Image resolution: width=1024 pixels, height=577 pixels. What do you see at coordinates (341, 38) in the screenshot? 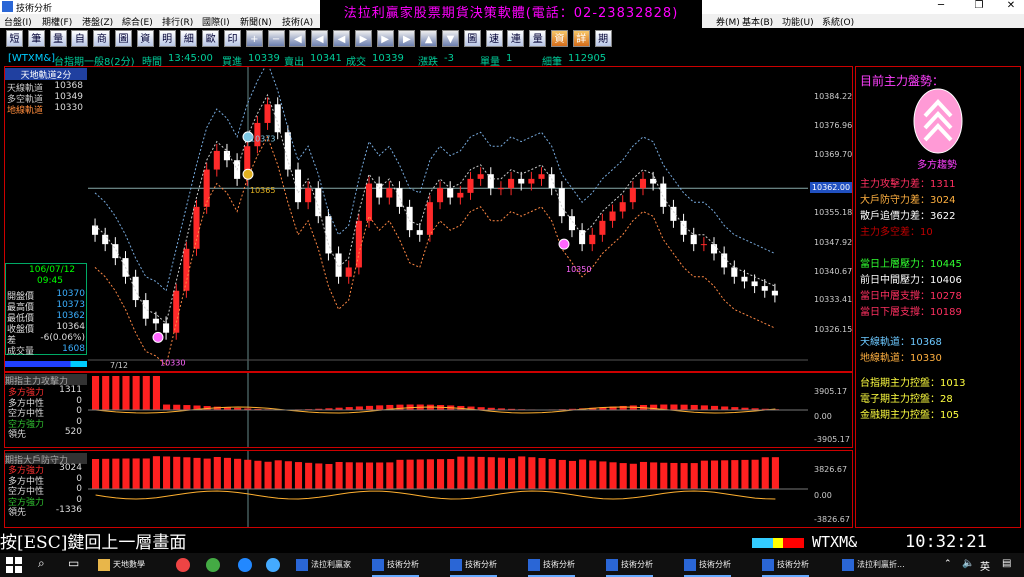
I see `toolbar-button-15: ◀` at bounding box center [341, 38].